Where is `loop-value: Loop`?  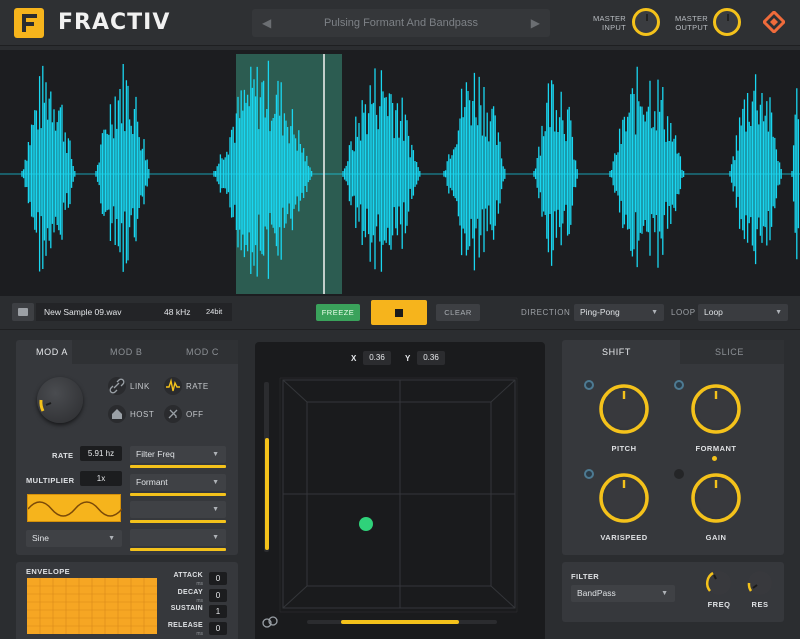 loop-value: Loop is located at coordinates (713, 312).